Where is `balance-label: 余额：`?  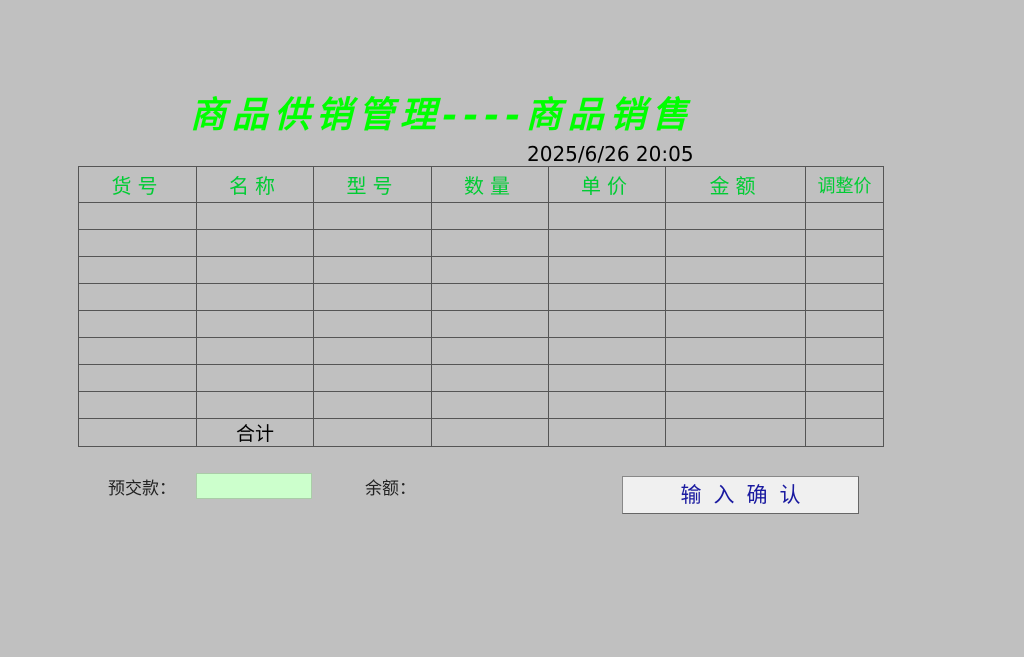 balance-label: 余额： is located at coordinates (390, 489).